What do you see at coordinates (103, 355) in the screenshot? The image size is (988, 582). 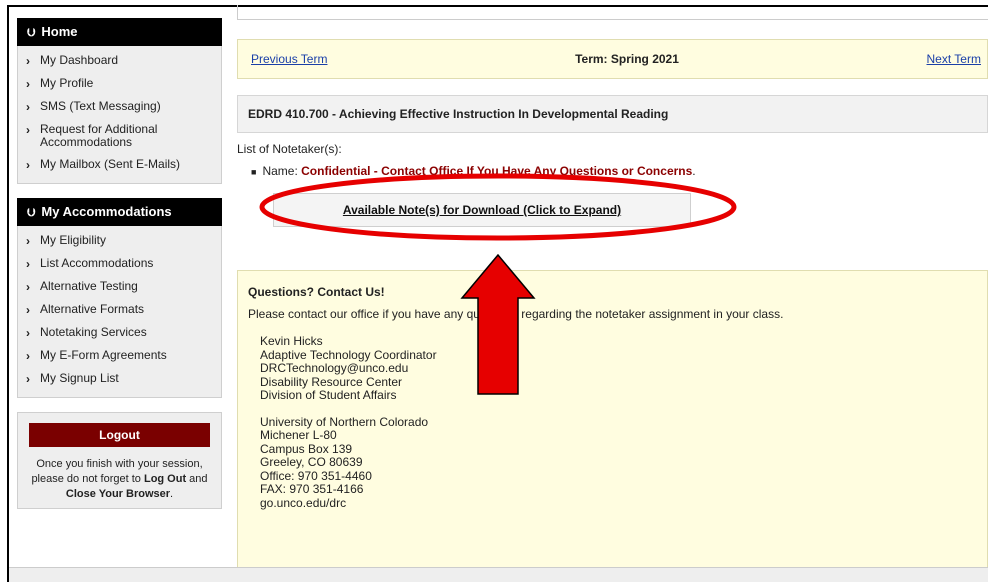 I see `sidebar-item-label: My E-Form Agreements` at bounding box center [103, 355].